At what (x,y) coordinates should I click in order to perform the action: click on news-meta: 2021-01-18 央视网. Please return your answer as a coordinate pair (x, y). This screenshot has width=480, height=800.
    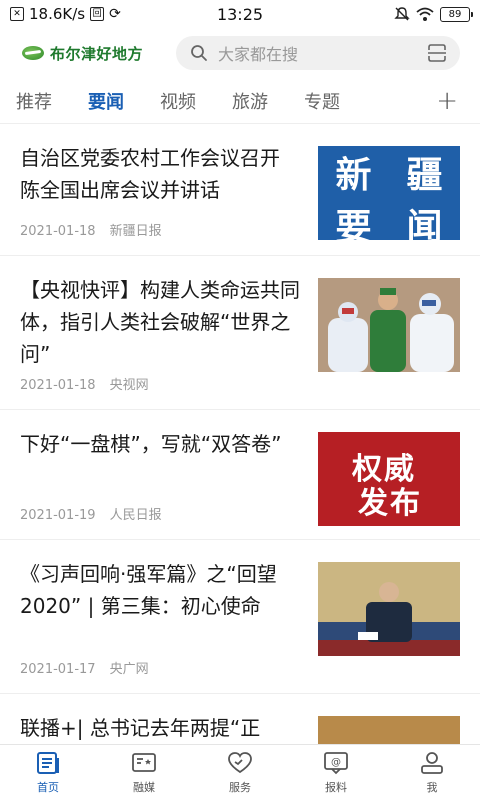
    Looking at the image, I should click on (160, 391).